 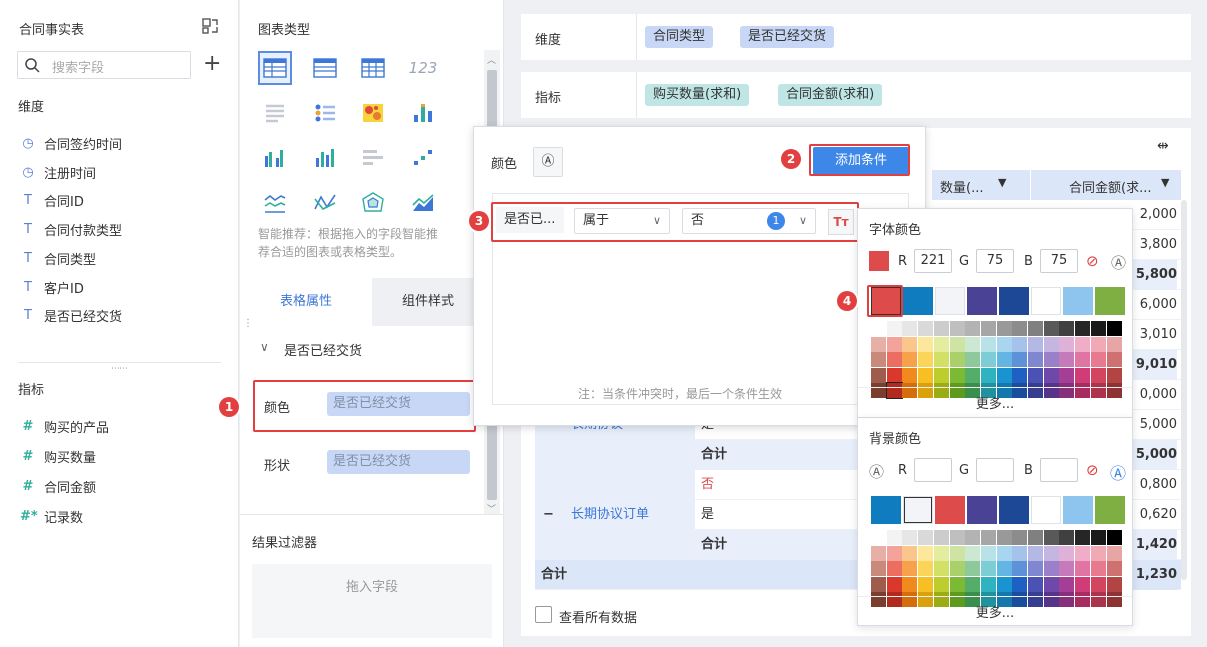 I want to click on field-item: ◷ 合同签约时间, so click(x=71, y=143).